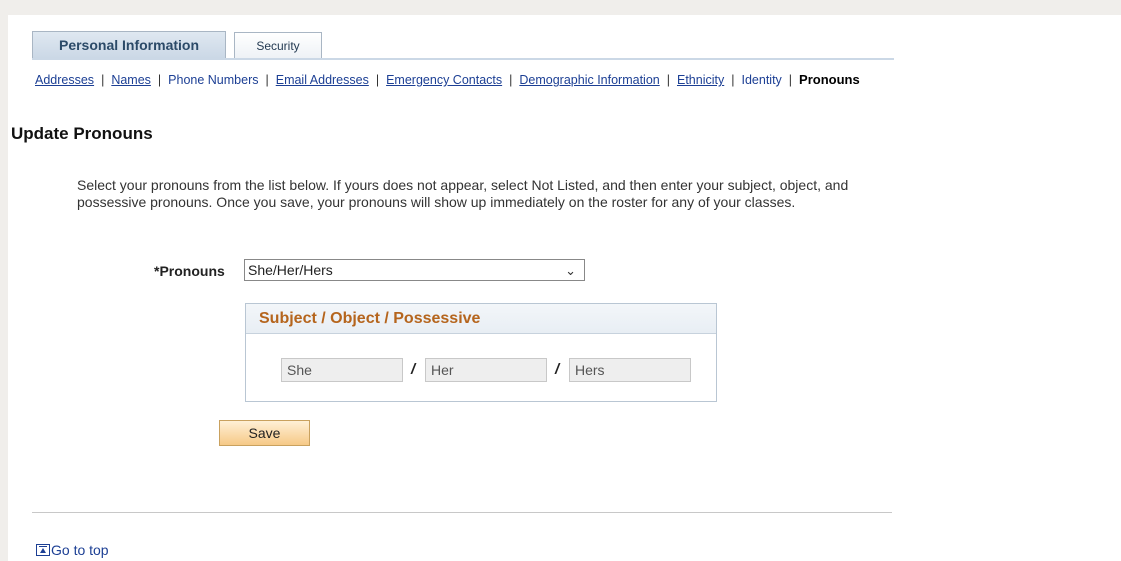 Image resolution: width=1121 pixels, height=561 pixels. I want to click on subnav-emergency-contacts: Emergency Contacts, so click(444, 80).